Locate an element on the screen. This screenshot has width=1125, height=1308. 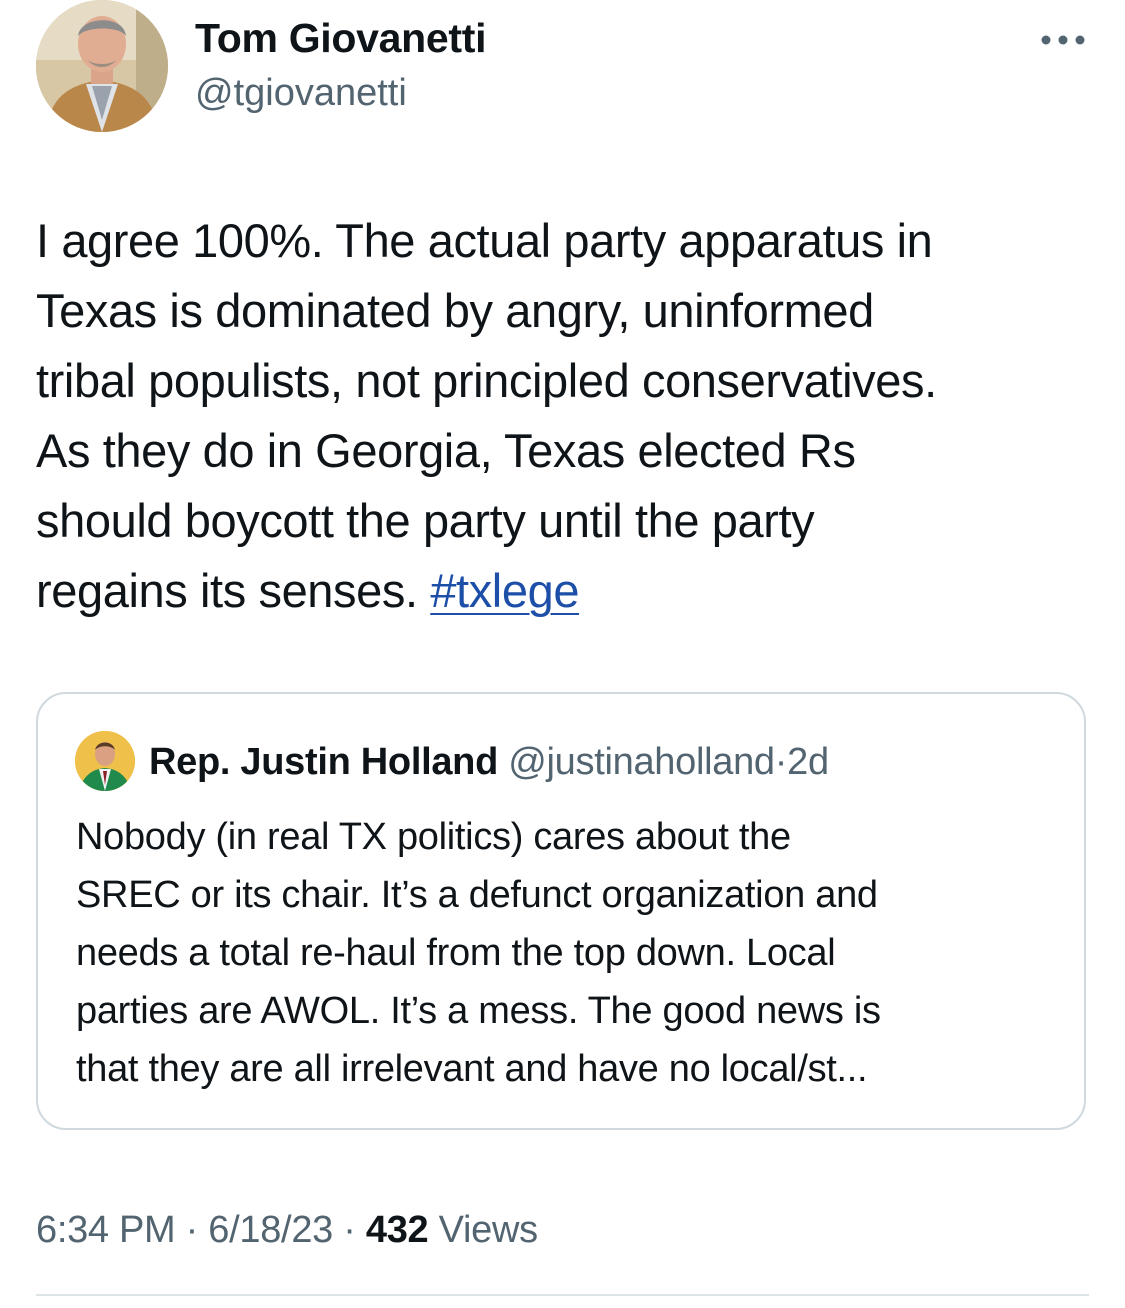
quoted-handle: @justinaholland is located at coordinates (641, 762).